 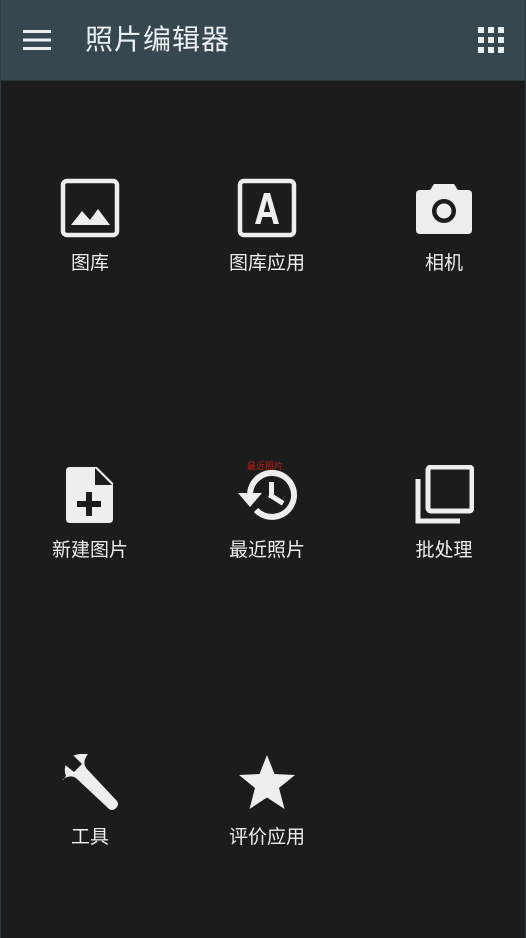 I want to click on grid-item-gallery: 图库, so click(x=90, y=236).